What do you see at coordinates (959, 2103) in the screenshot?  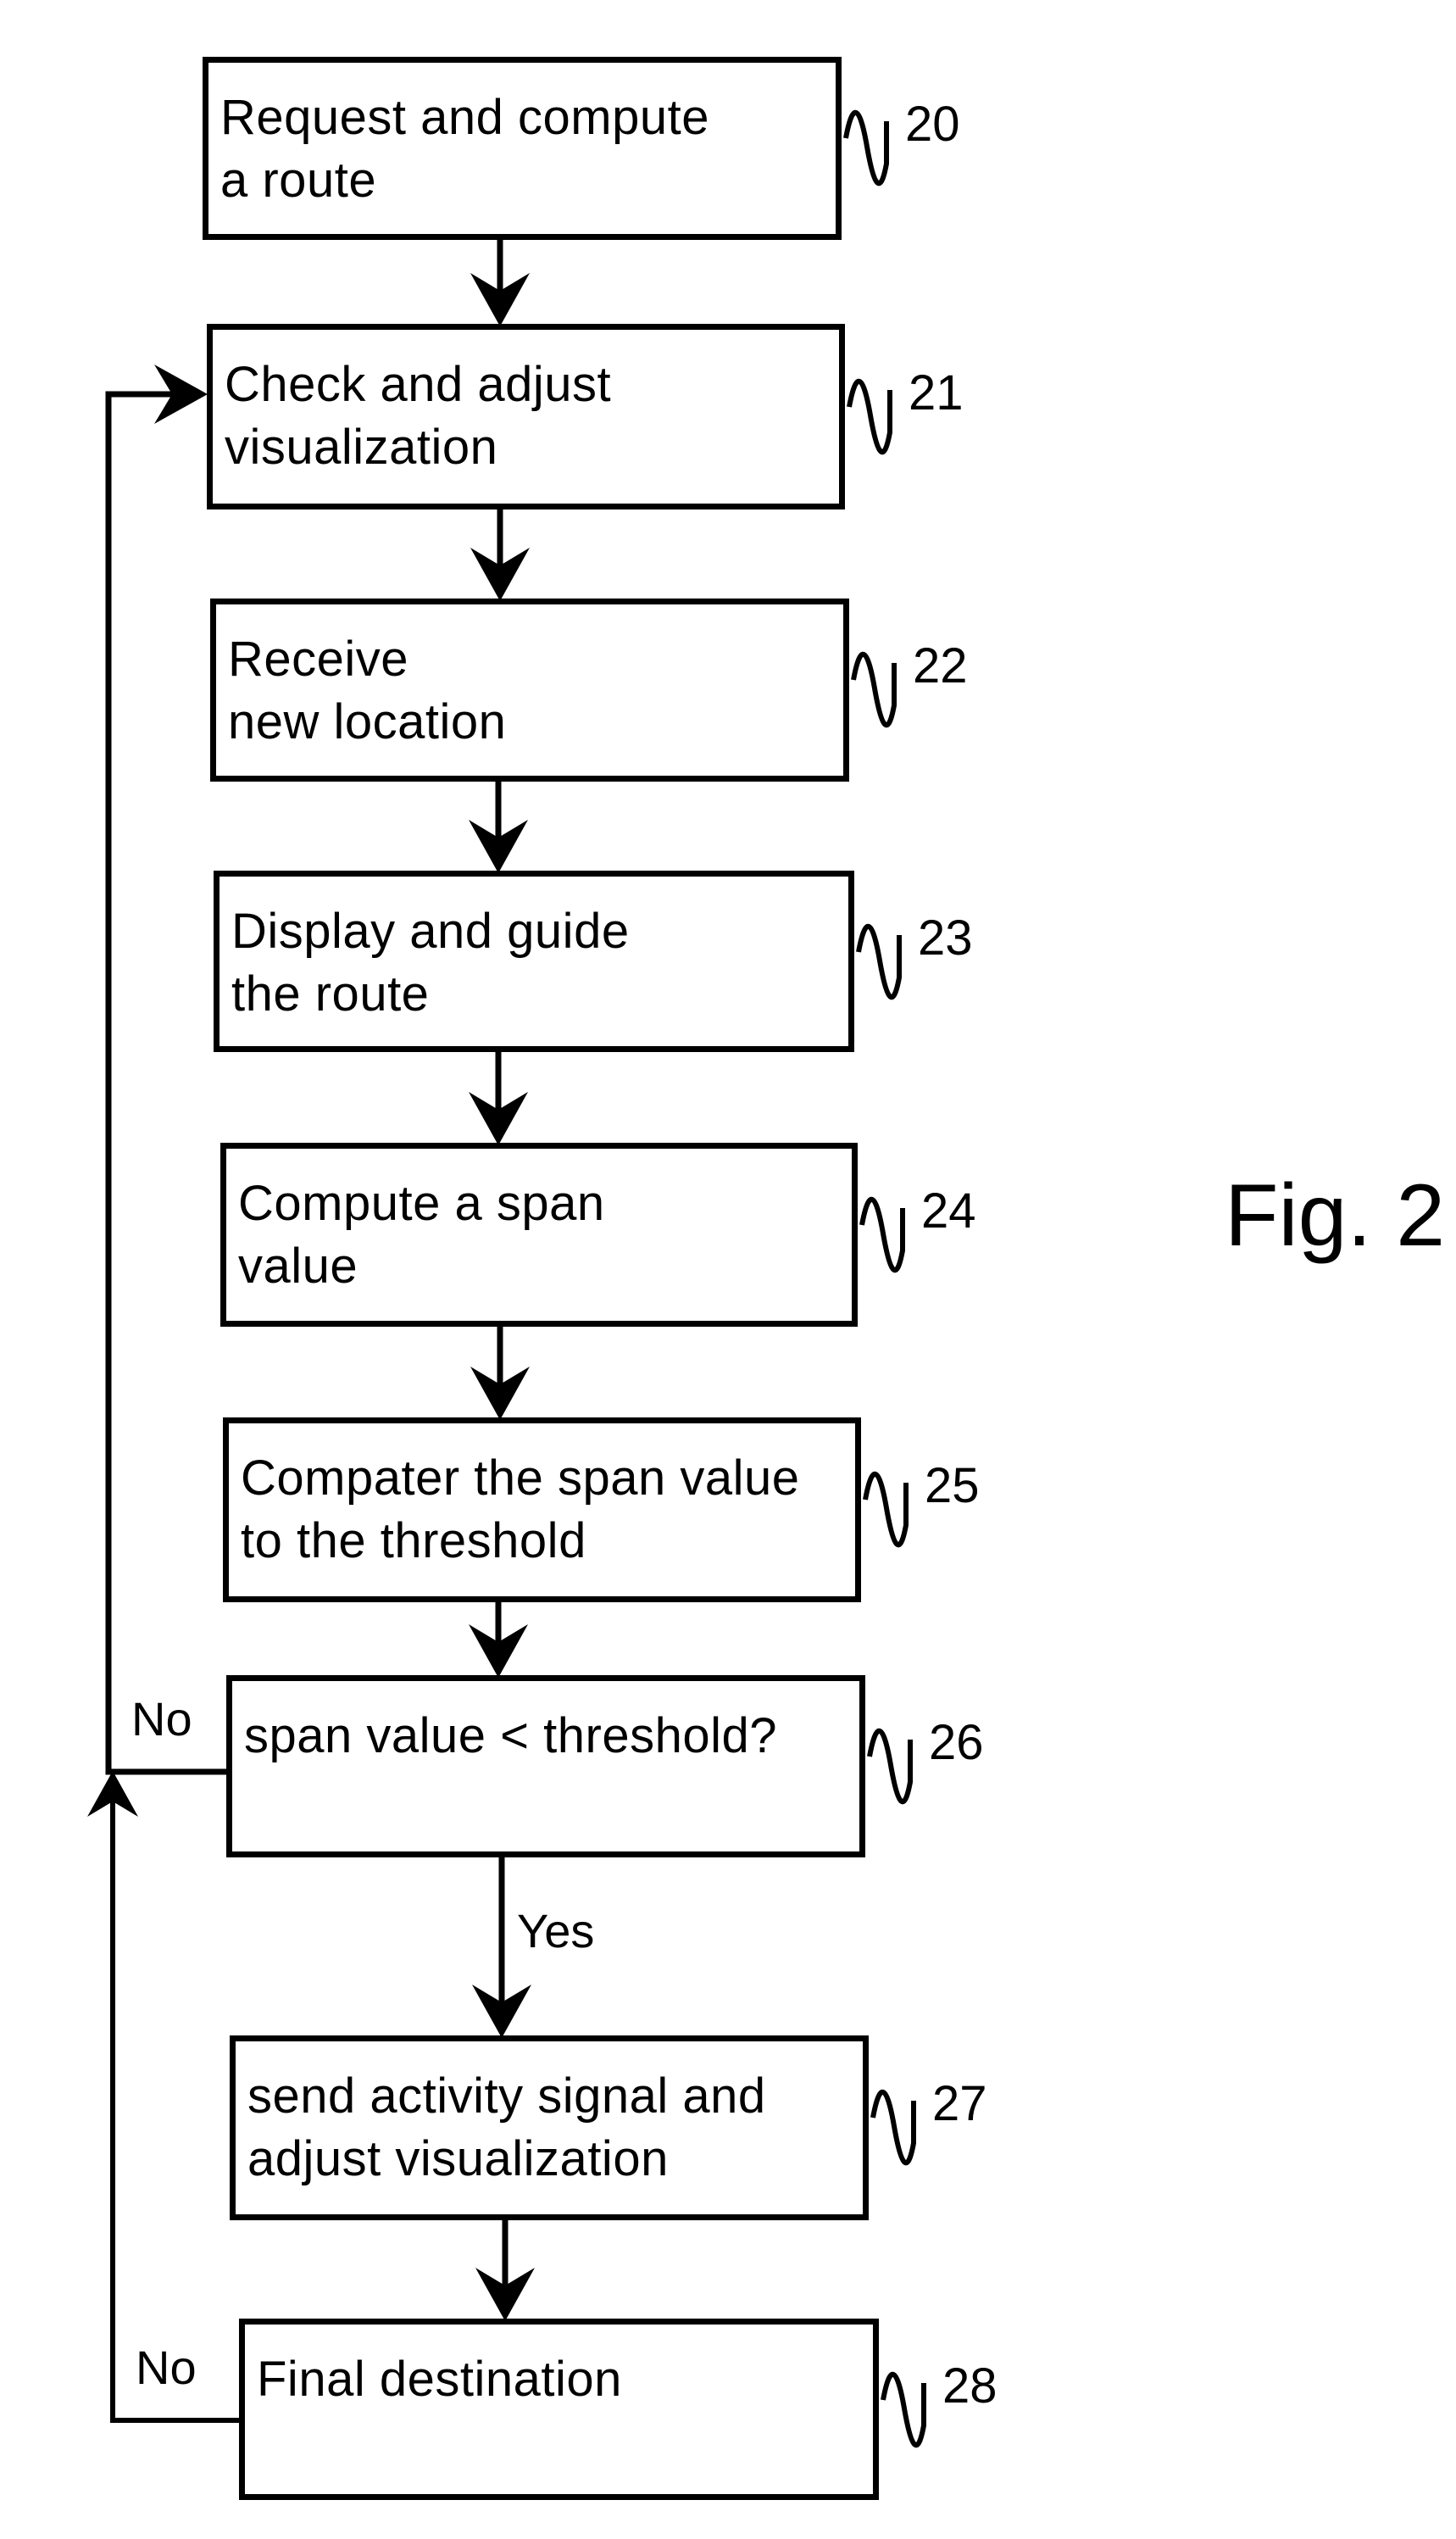 I see `reference-numeral: 27` at bounding box center [959, 2103].